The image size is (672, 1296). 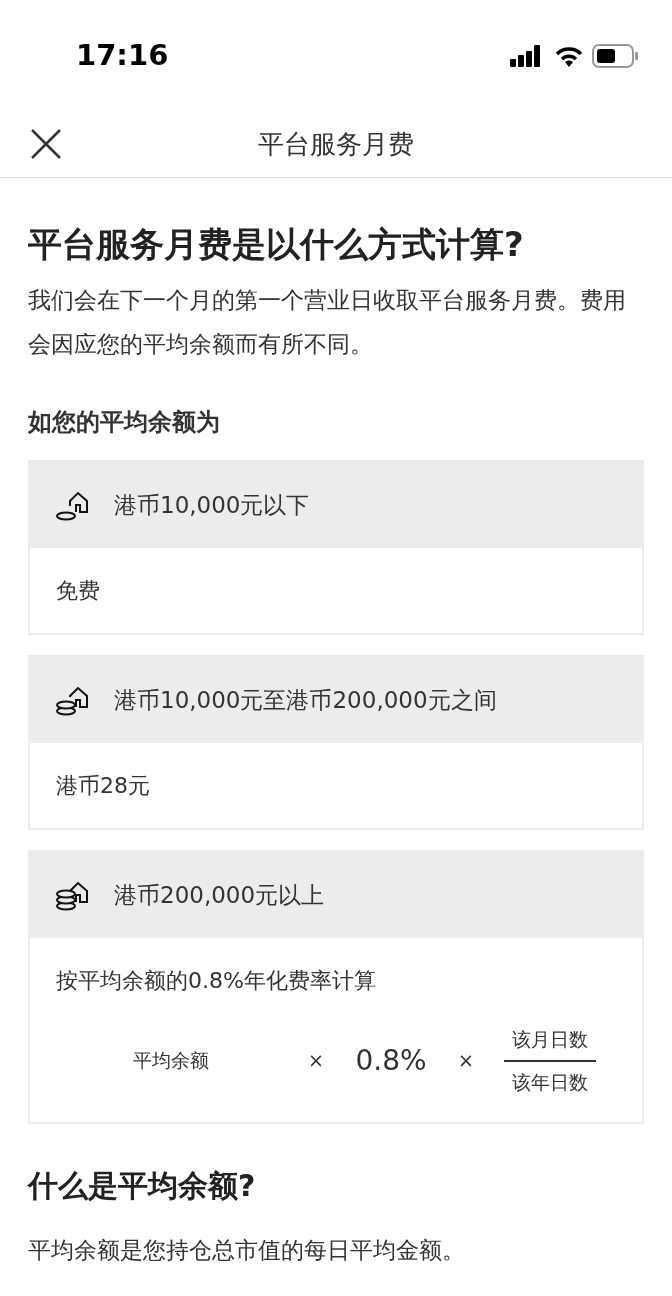 I want to click on fraction-denominator: 该年日数, so click(x=550, y=1082).